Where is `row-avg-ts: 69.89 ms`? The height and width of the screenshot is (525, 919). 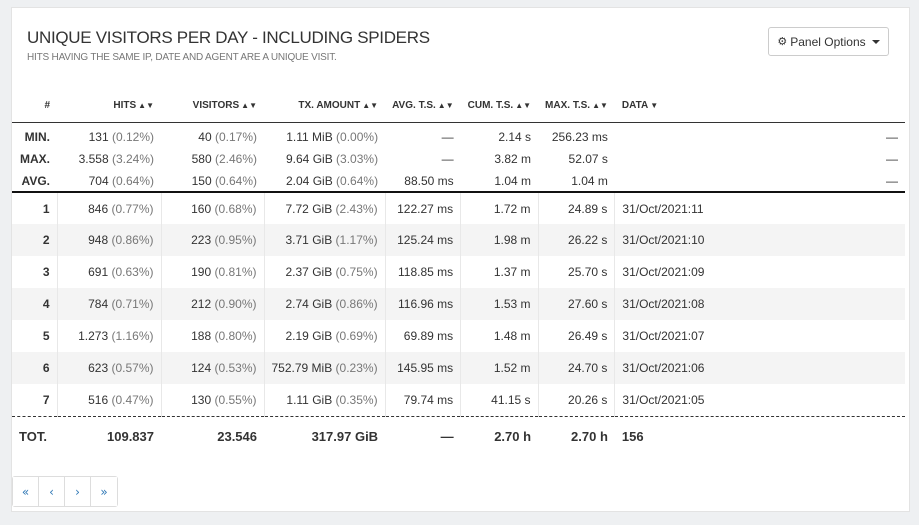
row-avg-ts: 69.89 ms is located at coordinates (423, 336).